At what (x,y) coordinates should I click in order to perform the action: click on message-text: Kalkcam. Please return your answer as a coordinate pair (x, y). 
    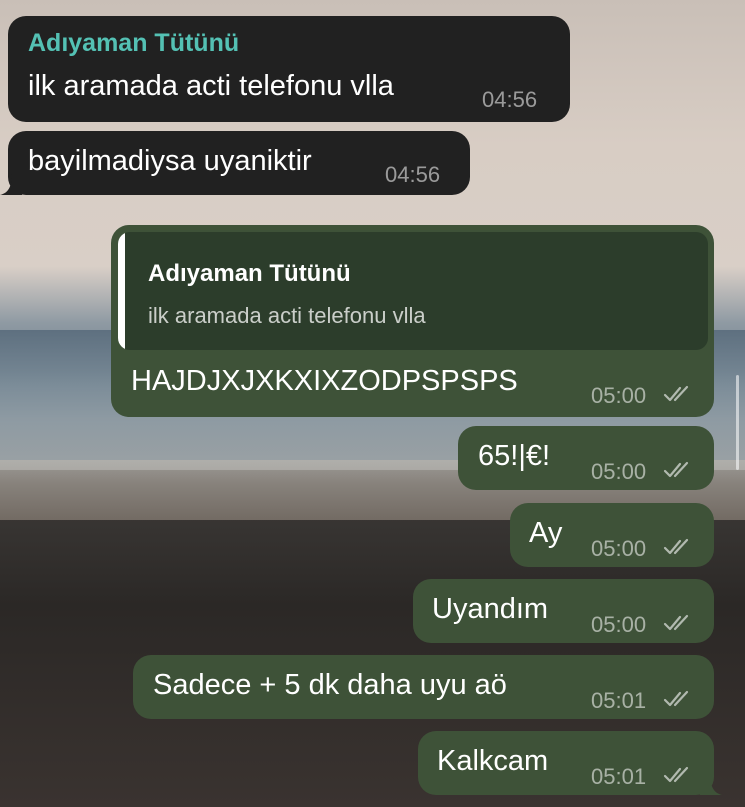
    Looking at the image, I should click on (493, 761).